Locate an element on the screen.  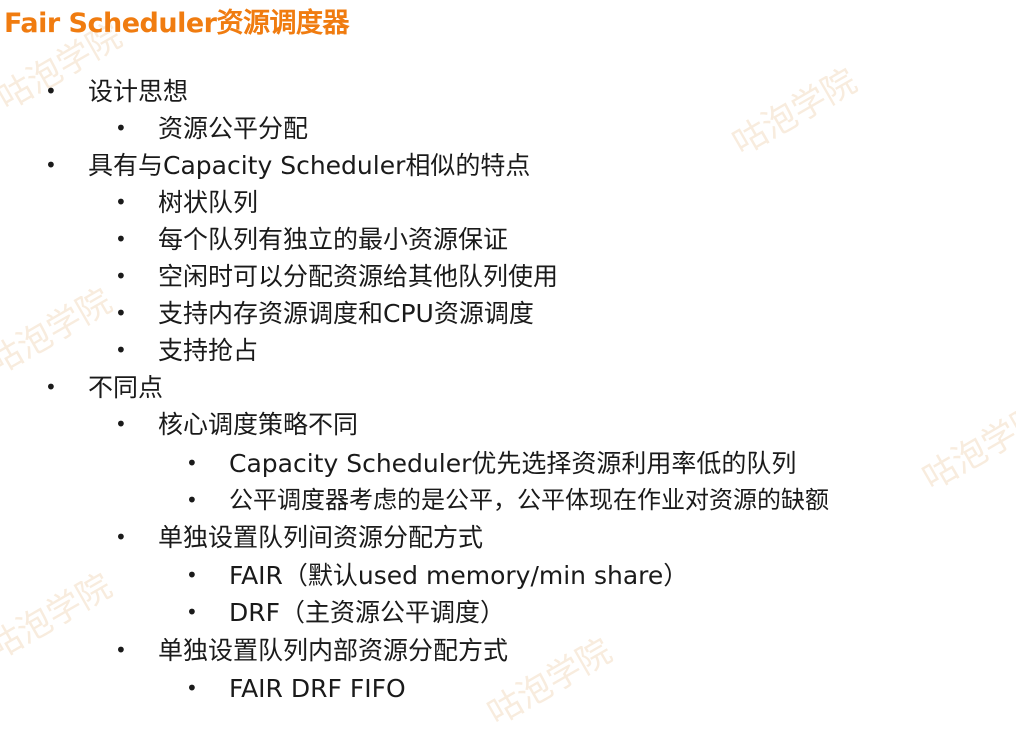
list-item-text: 单独设置队列内部资源分配方式 is located at coordinates (333, 650).